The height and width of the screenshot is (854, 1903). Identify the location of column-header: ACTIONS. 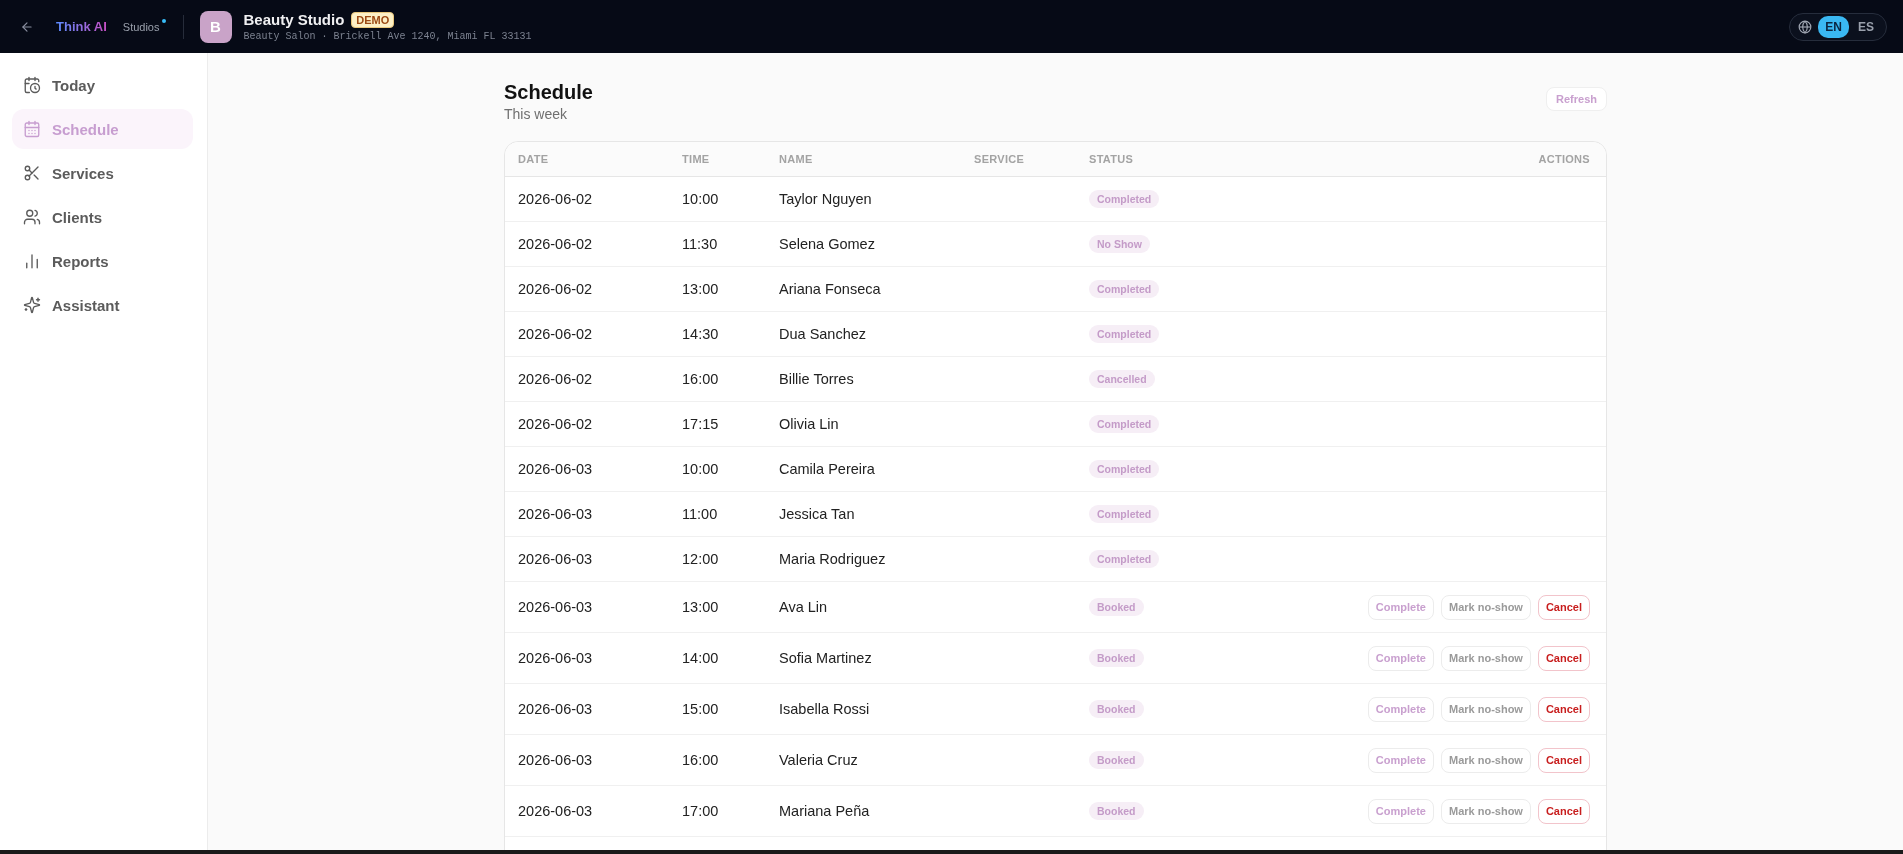
(1564, 159).